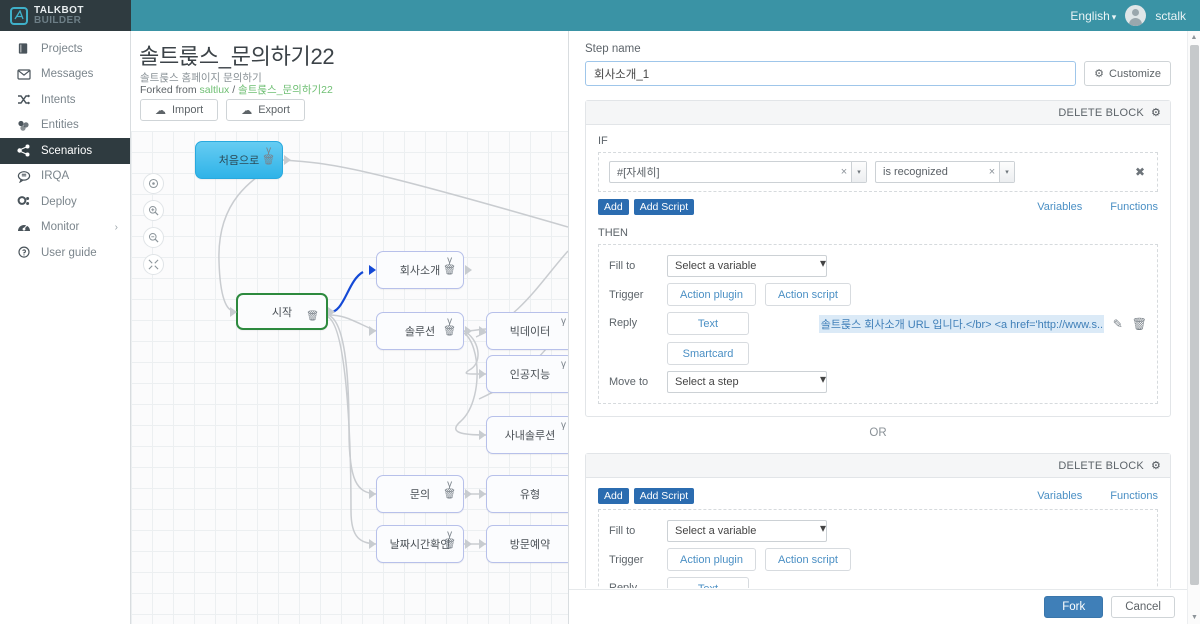  I want to click on forked-owner-link: saltlux, so click(215, 90).